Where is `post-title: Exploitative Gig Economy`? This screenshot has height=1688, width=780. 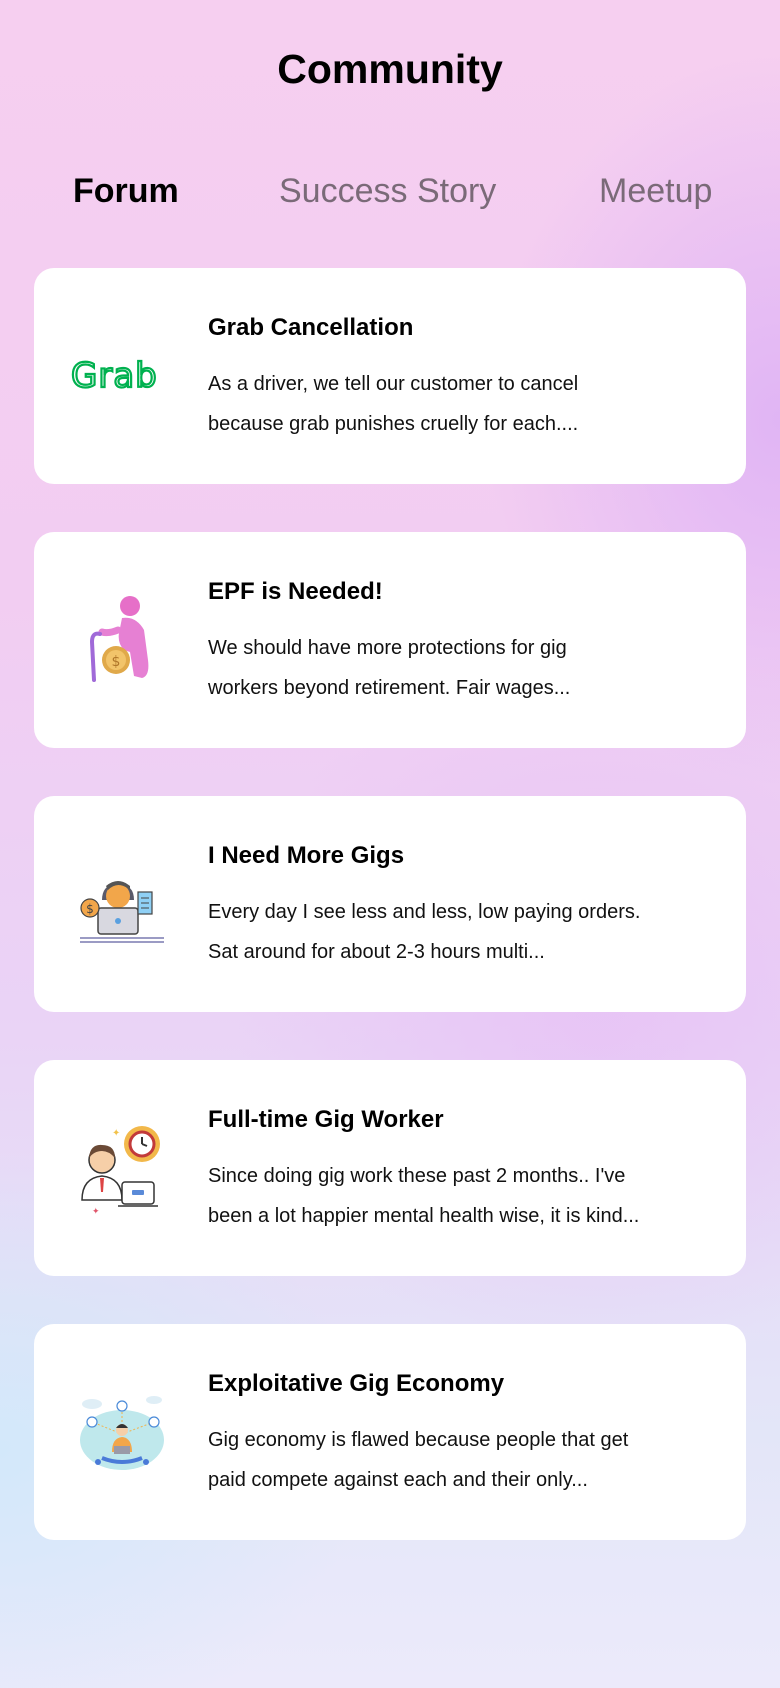
post-title: Exploitative Gig Economy is located at coordinates (356, 1383).